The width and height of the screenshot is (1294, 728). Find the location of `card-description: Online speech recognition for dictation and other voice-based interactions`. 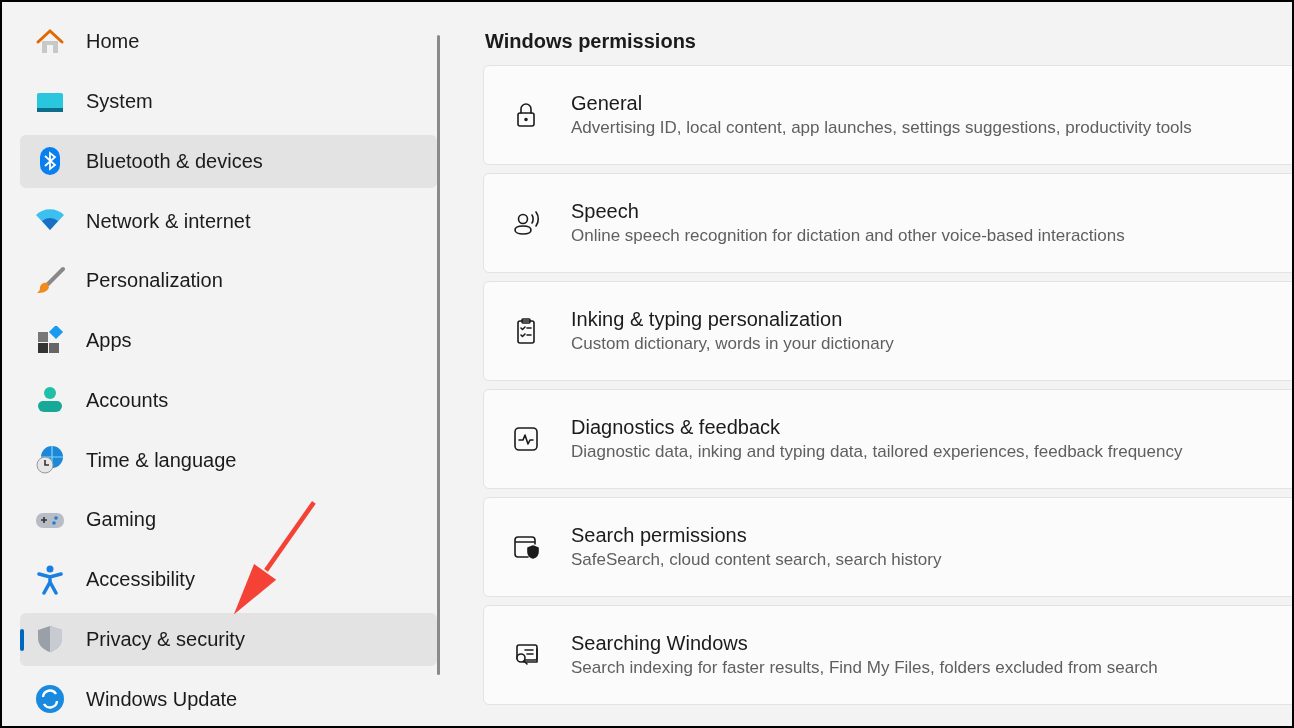

card-description: Online speech recognition for dictation and other voice-based interactions is located at coordinates (848, 236).